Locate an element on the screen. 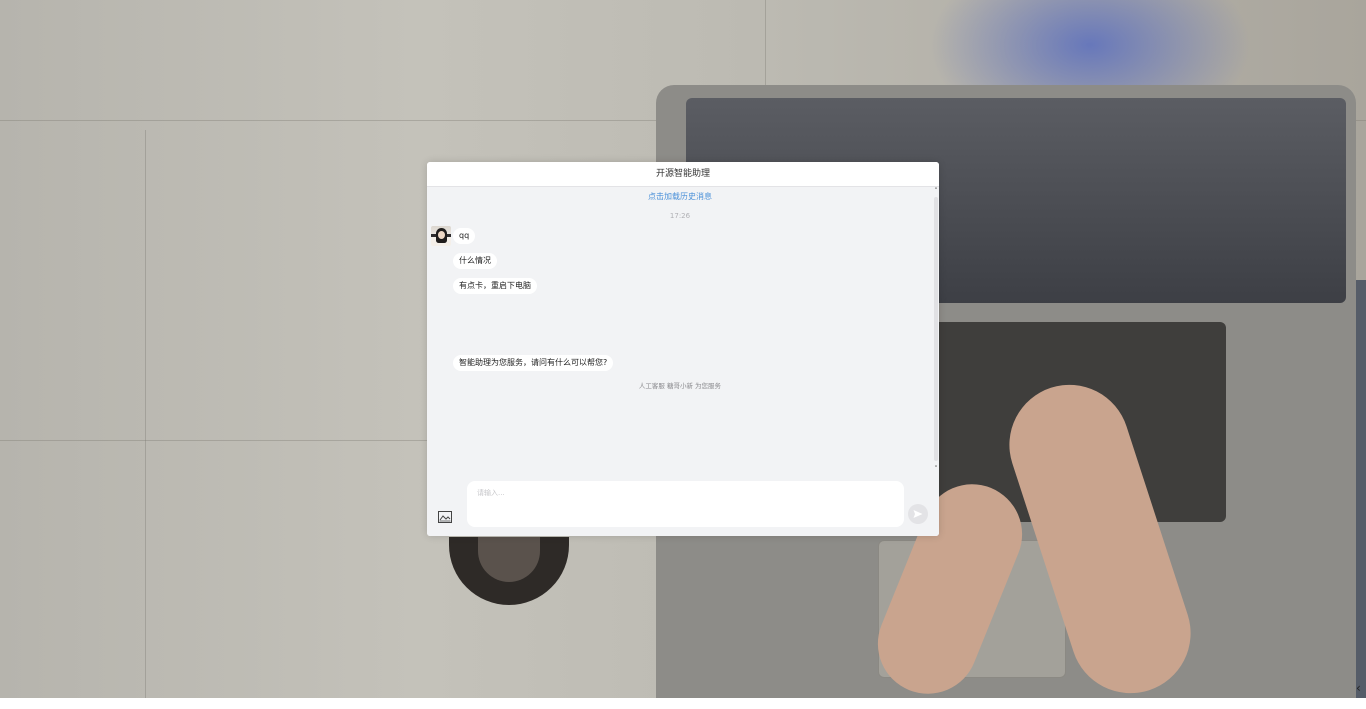 This screenshot has height=709, width=1366. chevron-left-icon: ‹ is located at coordinates (1358, 688).